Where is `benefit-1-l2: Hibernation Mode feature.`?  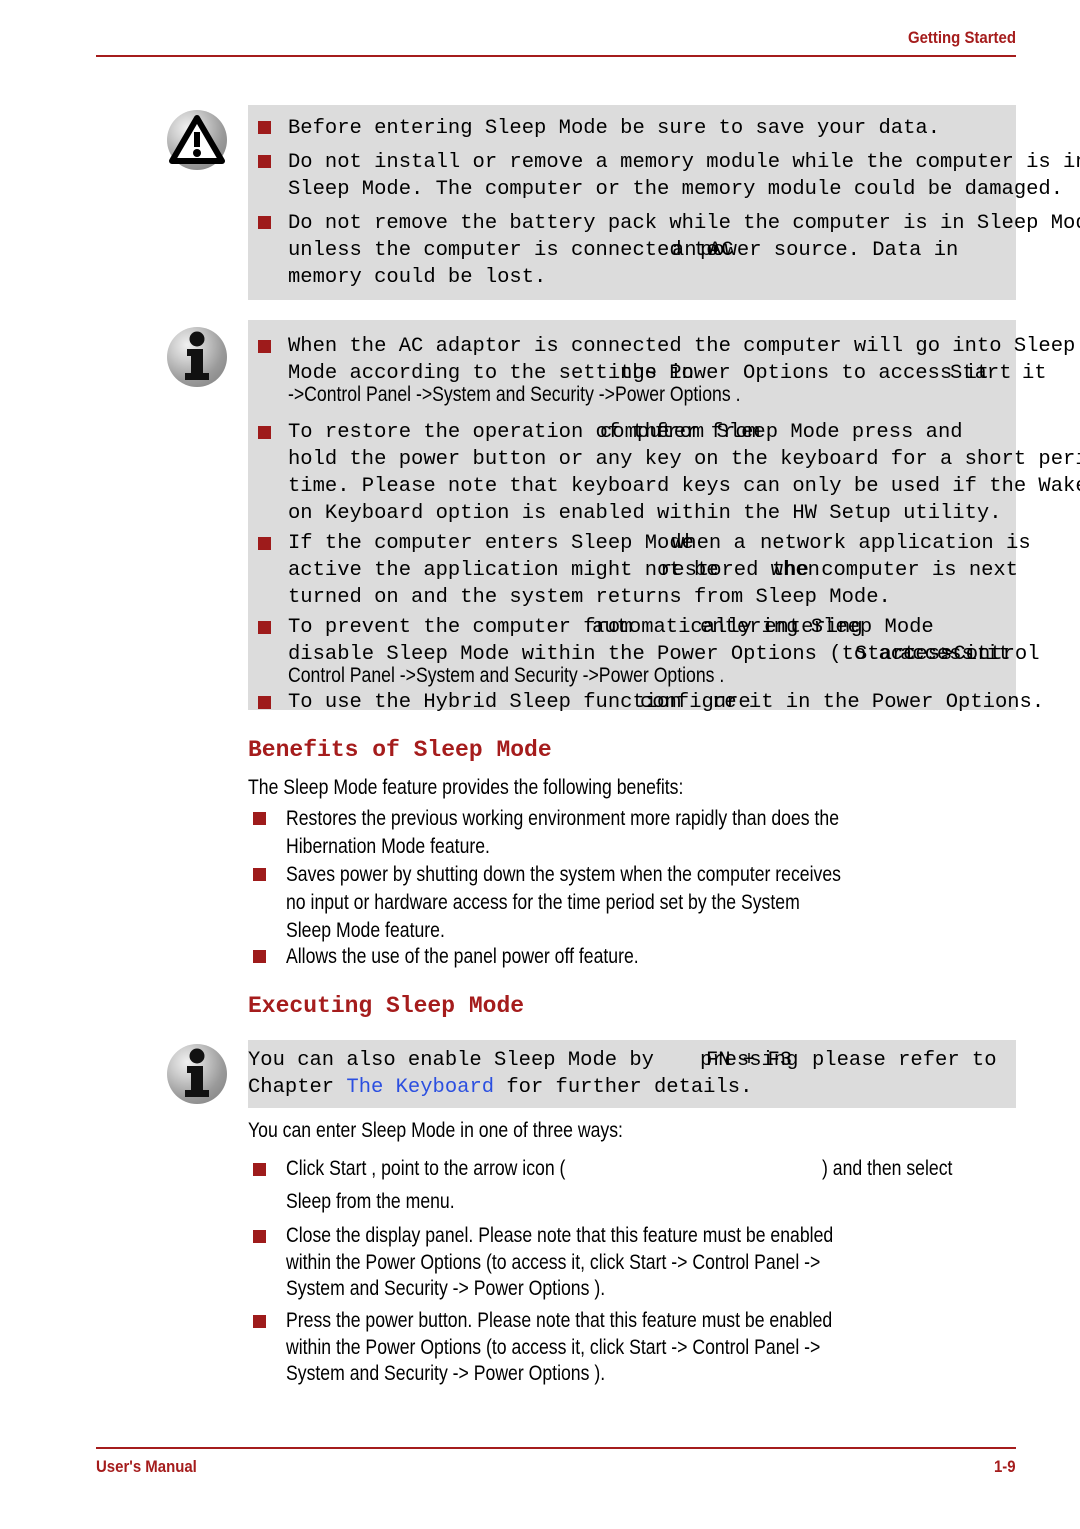
benefit-1-l2: Hibernation Mode feature. is located at coordinates (388, 846).